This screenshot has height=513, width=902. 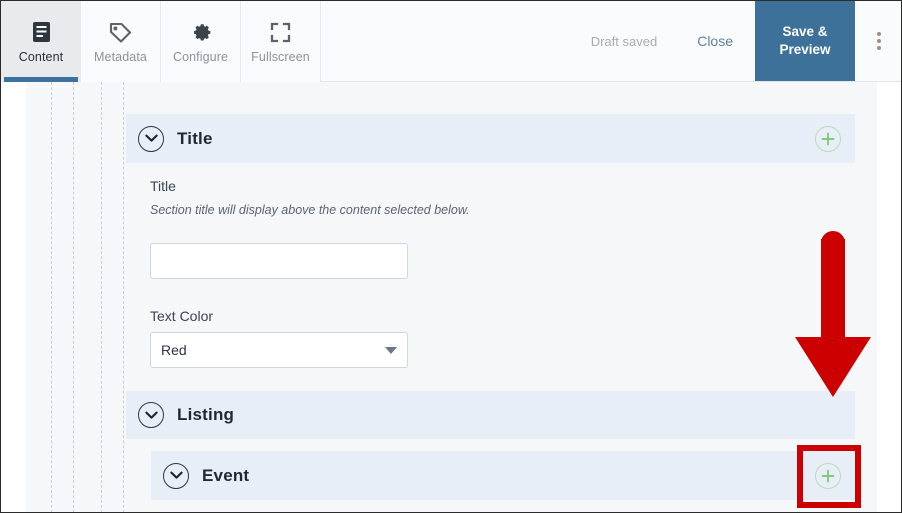 I want to click on text-color-label: Text Color, so click(x=182, y=316).